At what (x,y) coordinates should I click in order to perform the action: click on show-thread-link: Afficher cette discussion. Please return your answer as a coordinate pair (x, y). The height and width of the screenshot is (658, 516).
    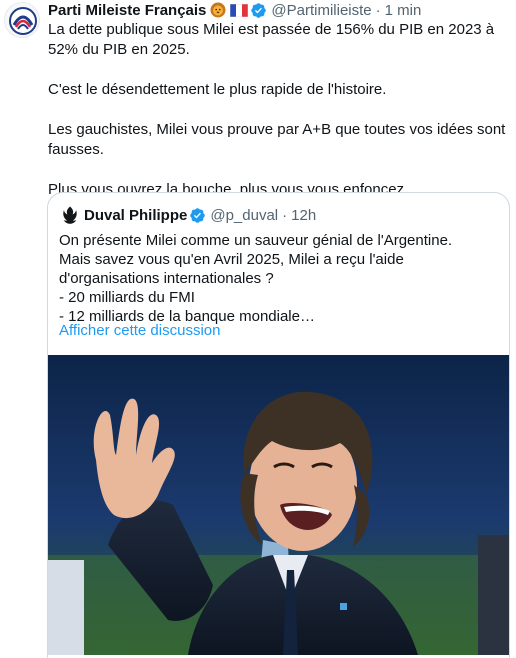
    Looking at the image, I should click on (139, 330).